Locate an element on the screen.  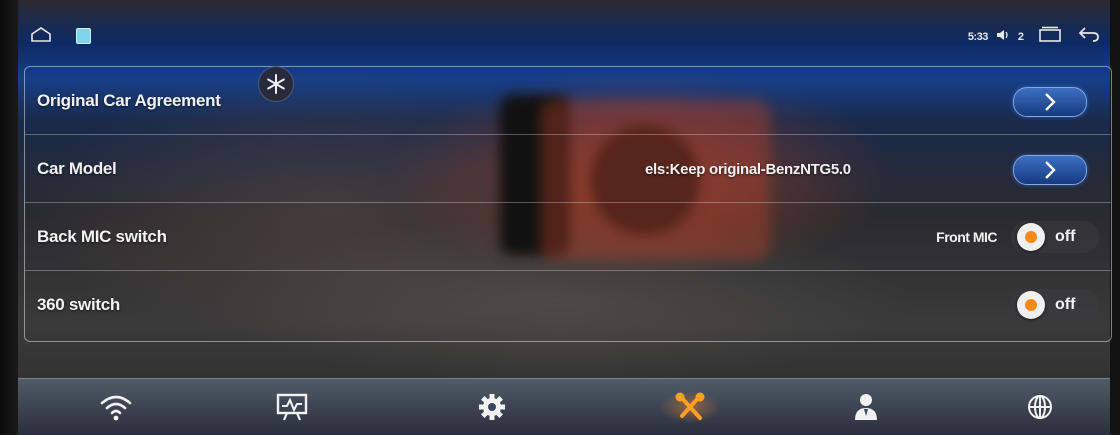
status-bar: 5:33 2 is located at coordinates (564, 39).